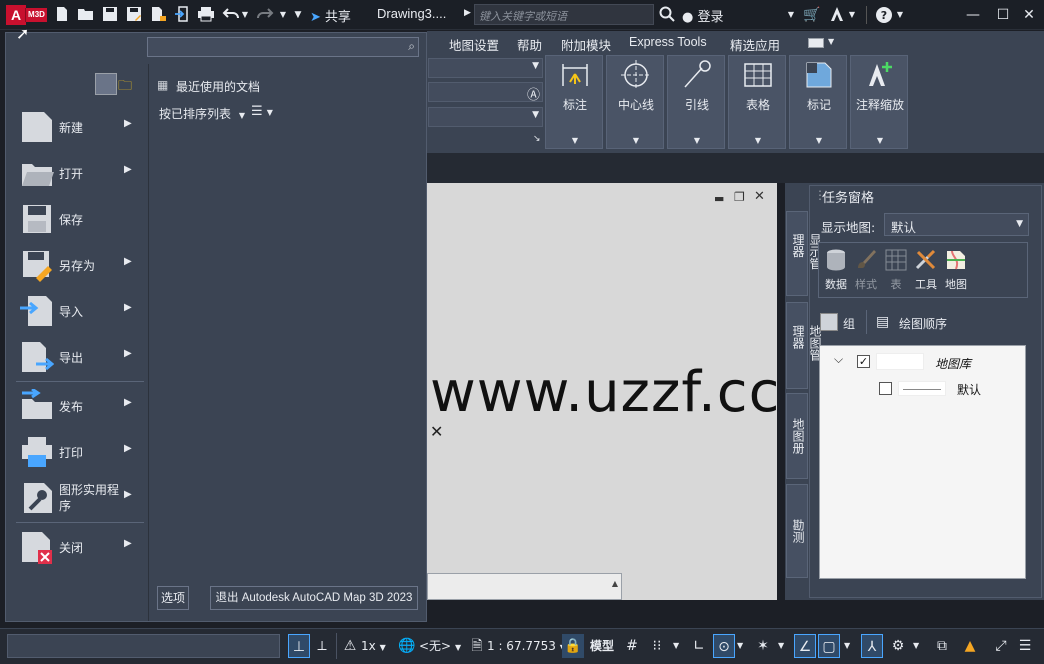  Describe the element at coordinates (956, 224) in the screenshot. I see `display-map-select: 默认 ▼` at that location.